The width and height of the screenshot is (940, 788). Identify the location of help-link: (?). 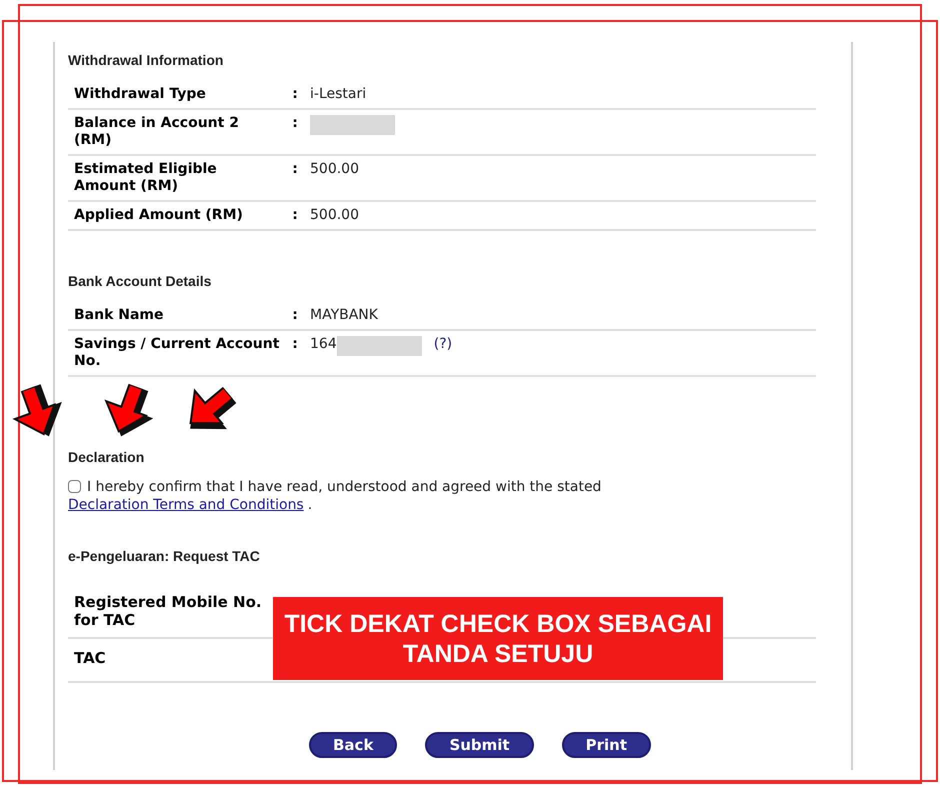
(443, 344).